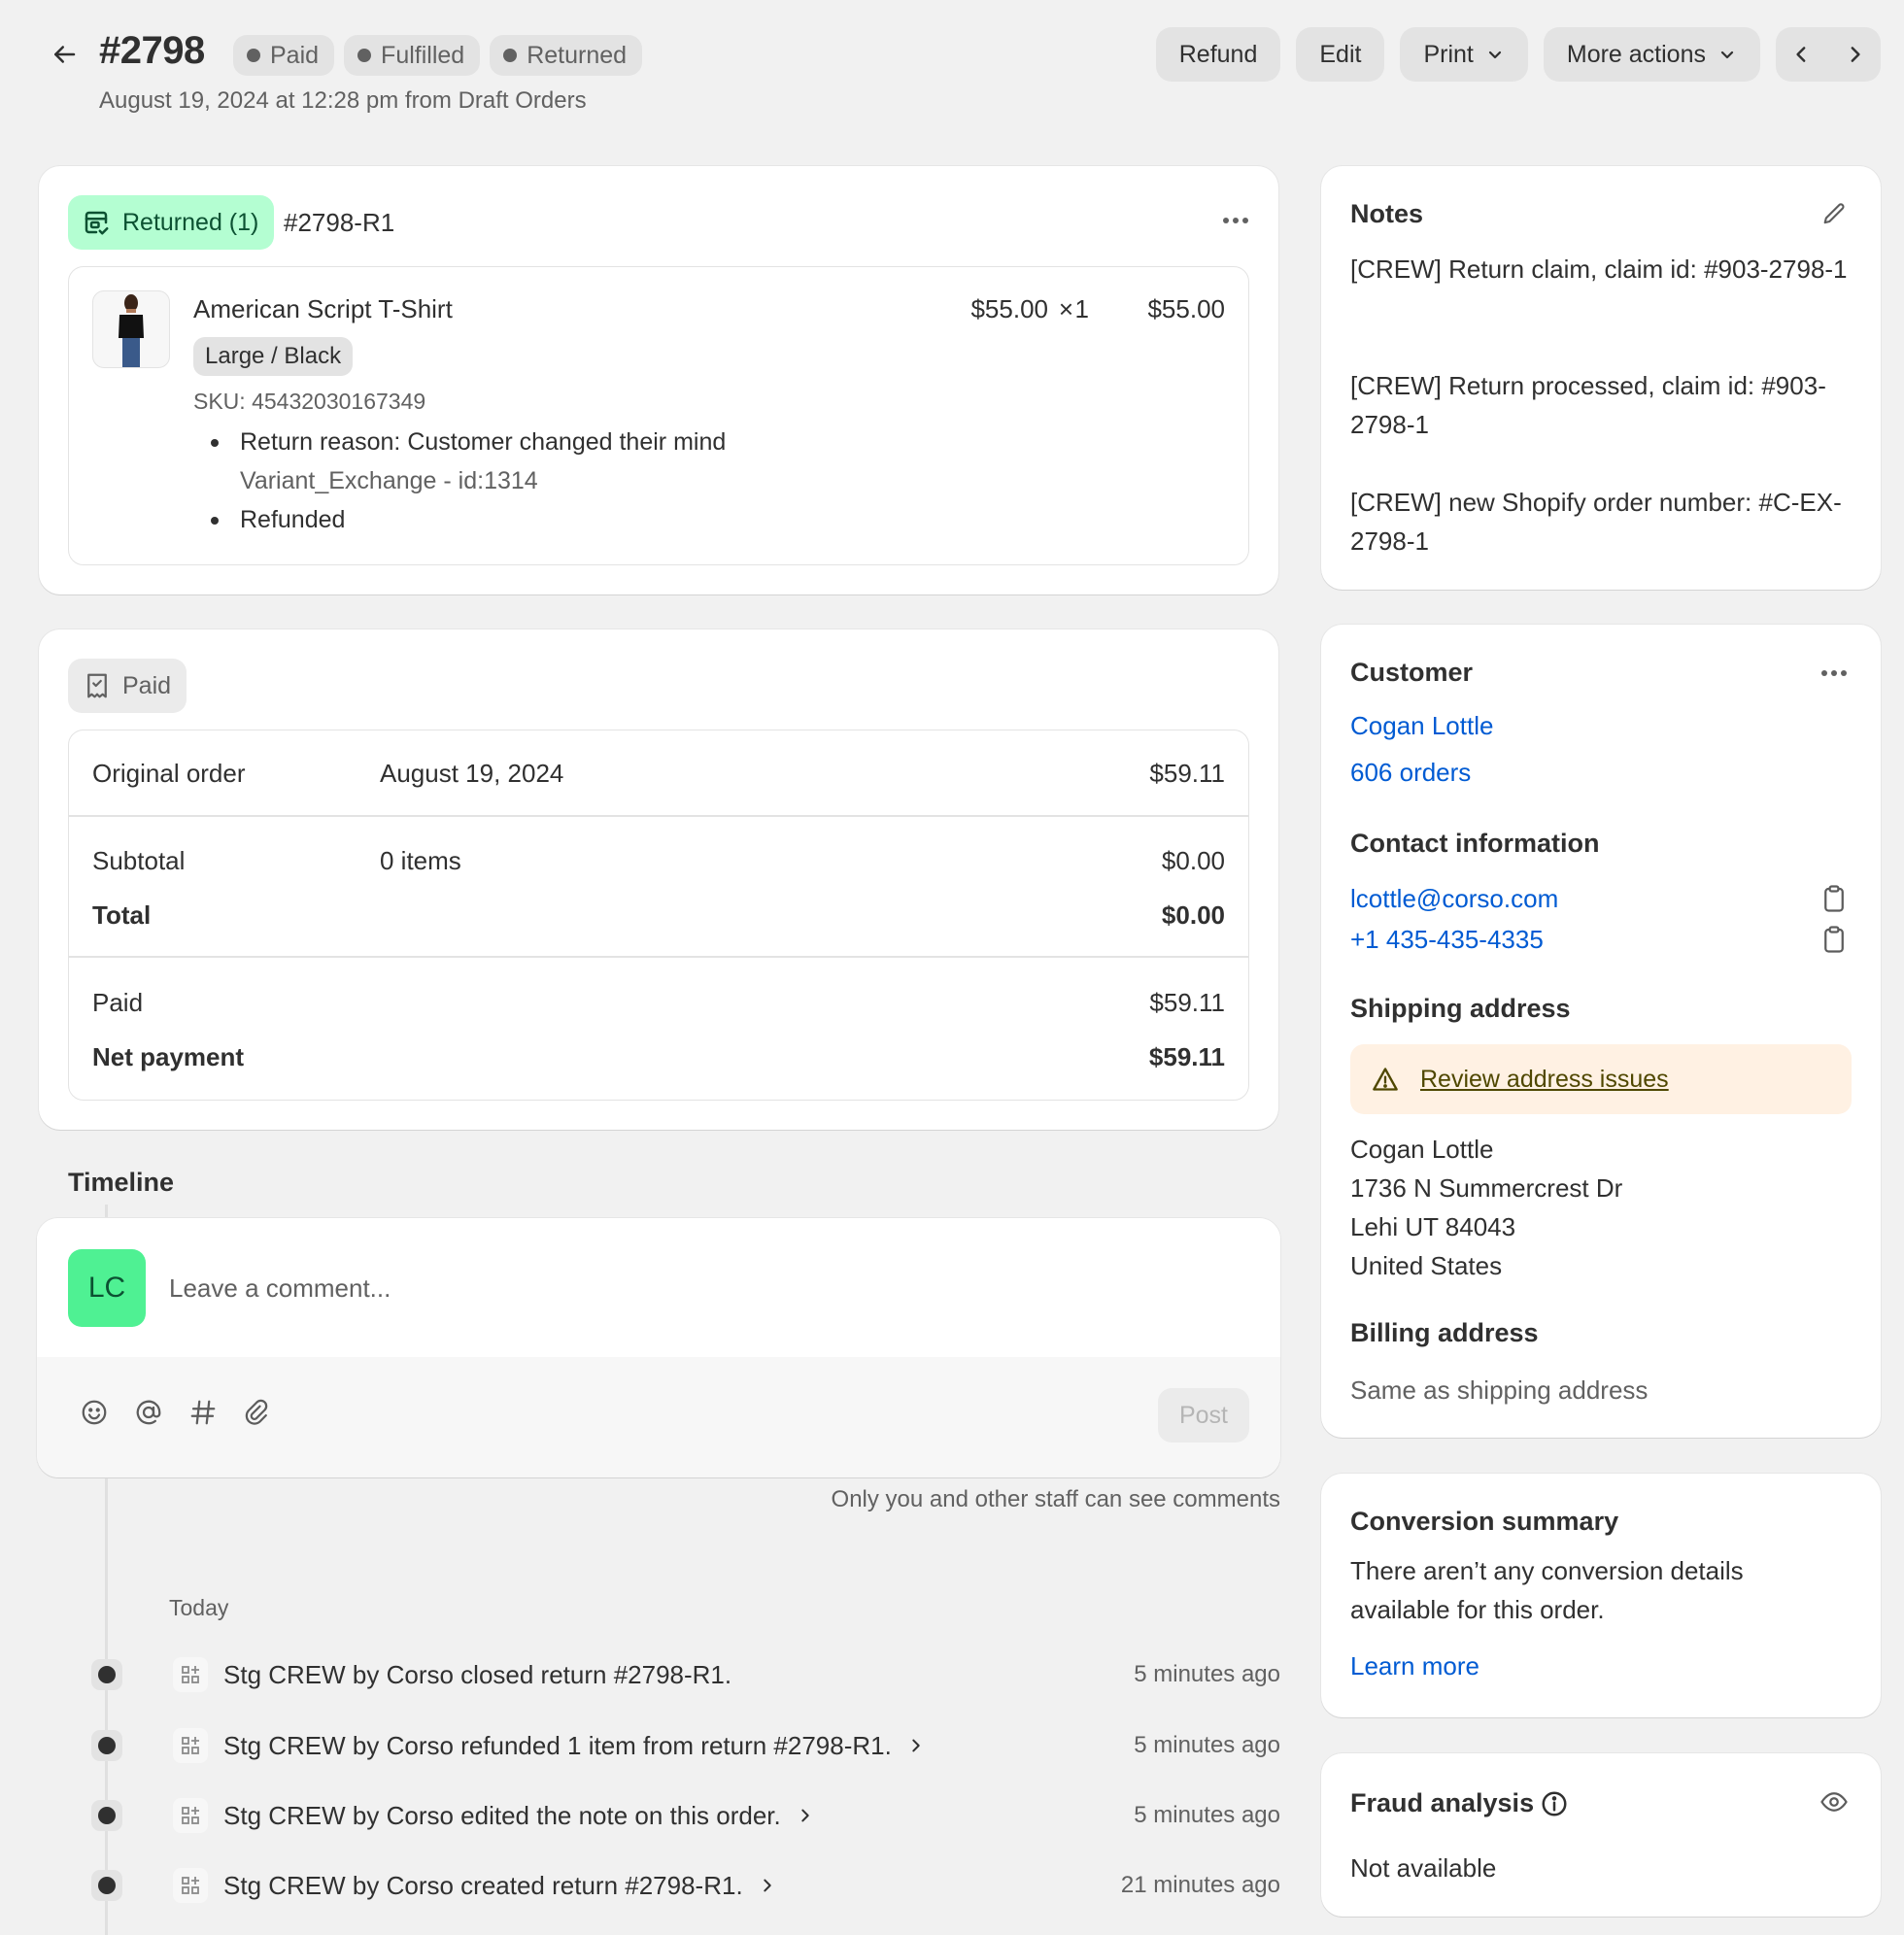 This screenshot has height=1935, width=1904. I want to click on variant-badge: Large / Black, so click(273, 356).